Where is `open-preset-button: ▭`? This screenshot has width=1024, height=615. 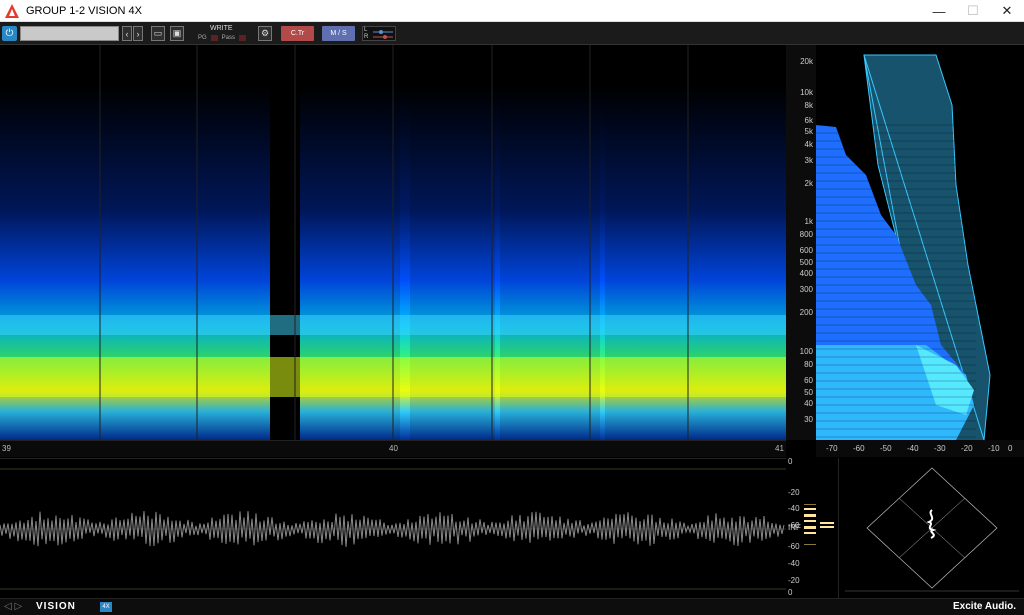 open-preset-button: ▭ is located at coordinates (158, 33).